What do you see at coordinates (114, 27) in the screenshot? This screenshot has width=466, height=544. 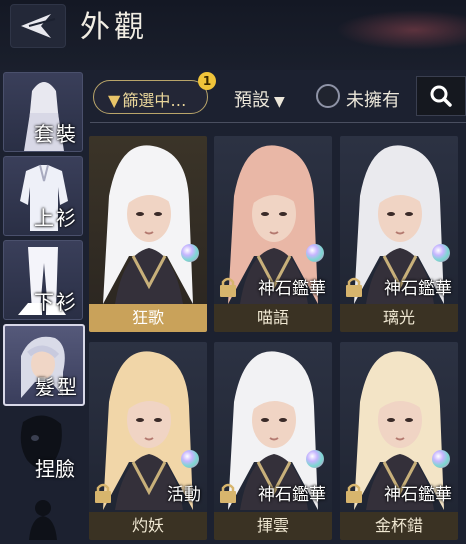 I see `page-title: 外觀` at bounding box center [114, 27].